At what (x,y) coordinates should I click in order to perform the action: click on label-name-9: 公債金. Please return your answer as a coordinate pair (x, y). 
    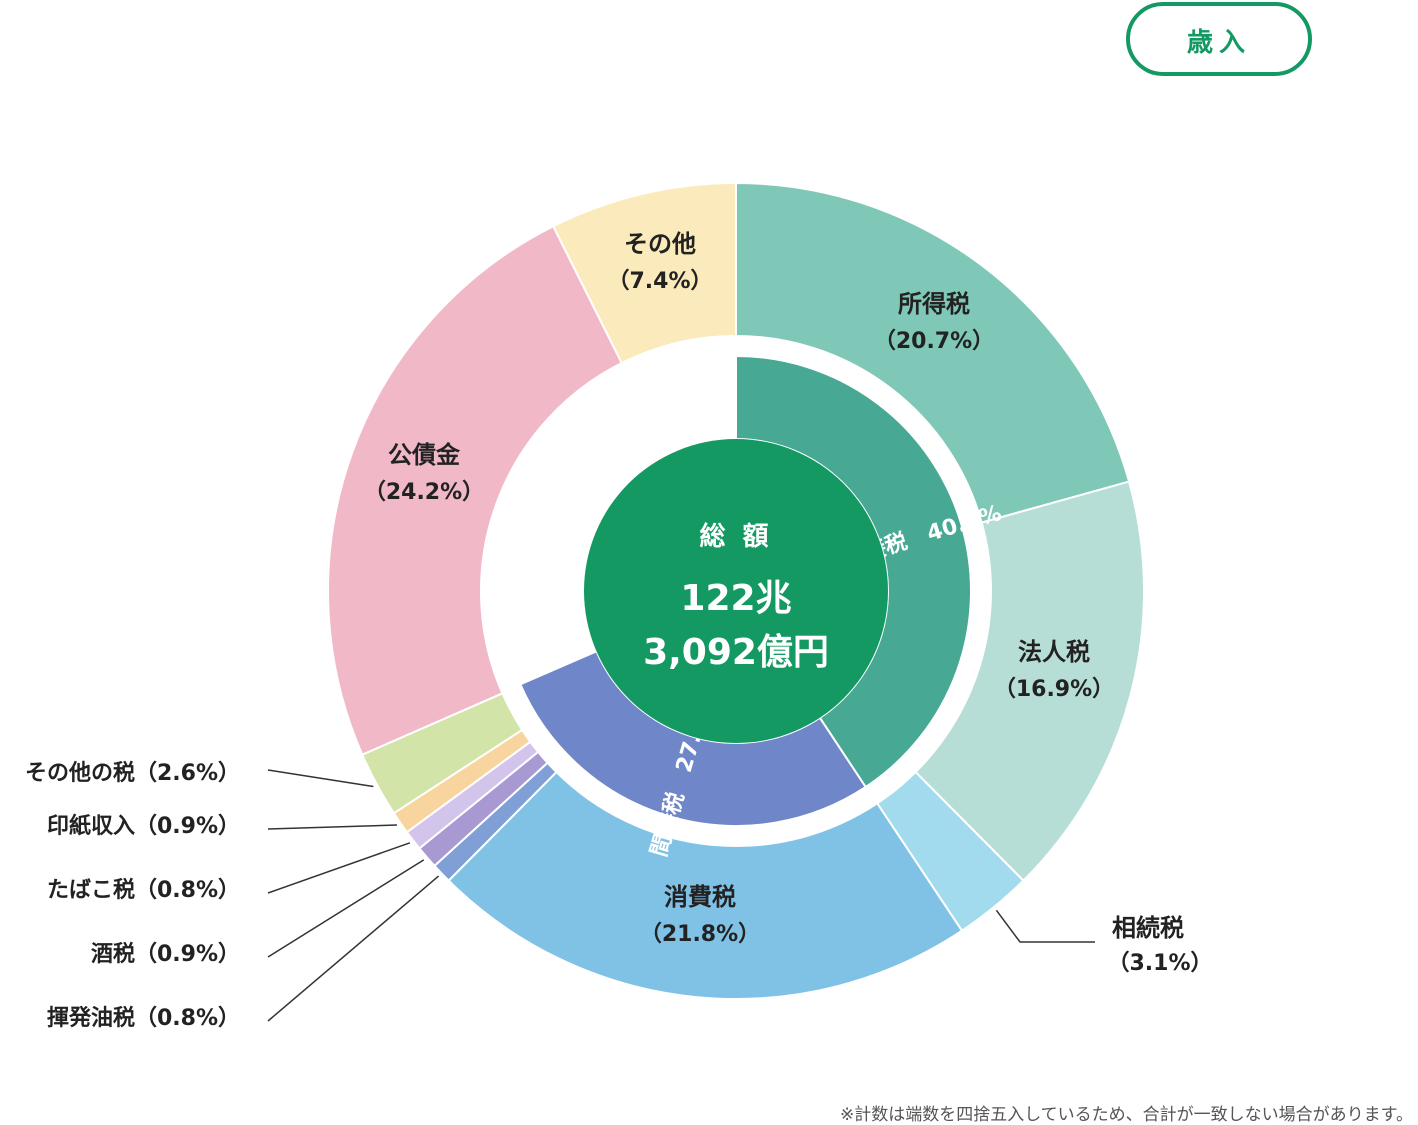
    Looking at the image, I should click on (424, 455).